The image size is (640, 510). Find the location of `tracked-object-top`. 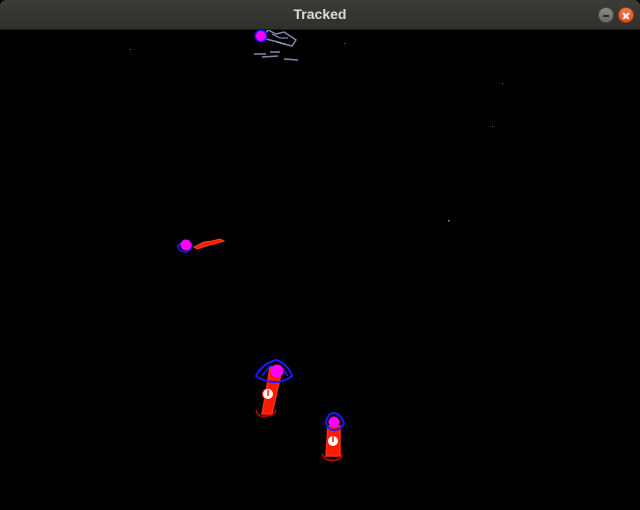

tracked-object-top is located at coordinates (276, 45).